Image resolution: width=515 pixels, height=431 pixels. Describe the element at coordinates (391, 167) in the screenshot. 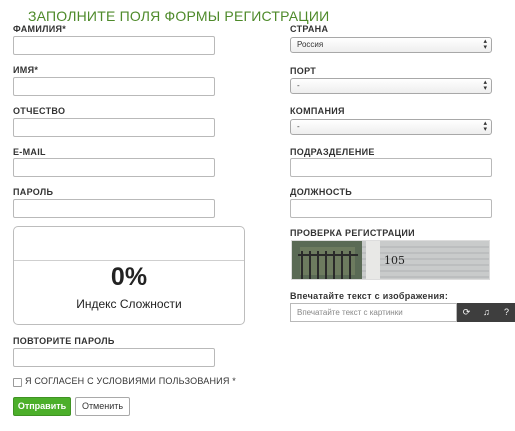

I see `department-input` at that location.